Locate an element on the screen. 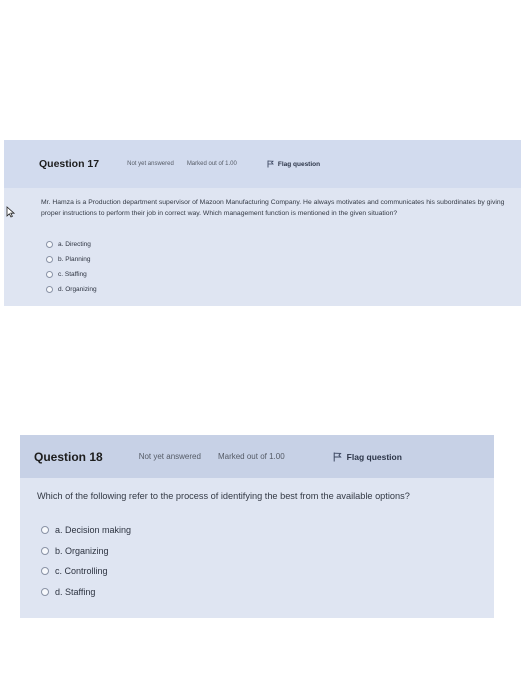  question-18-option-b: b. Organizing is located at coordinates (86, 551).